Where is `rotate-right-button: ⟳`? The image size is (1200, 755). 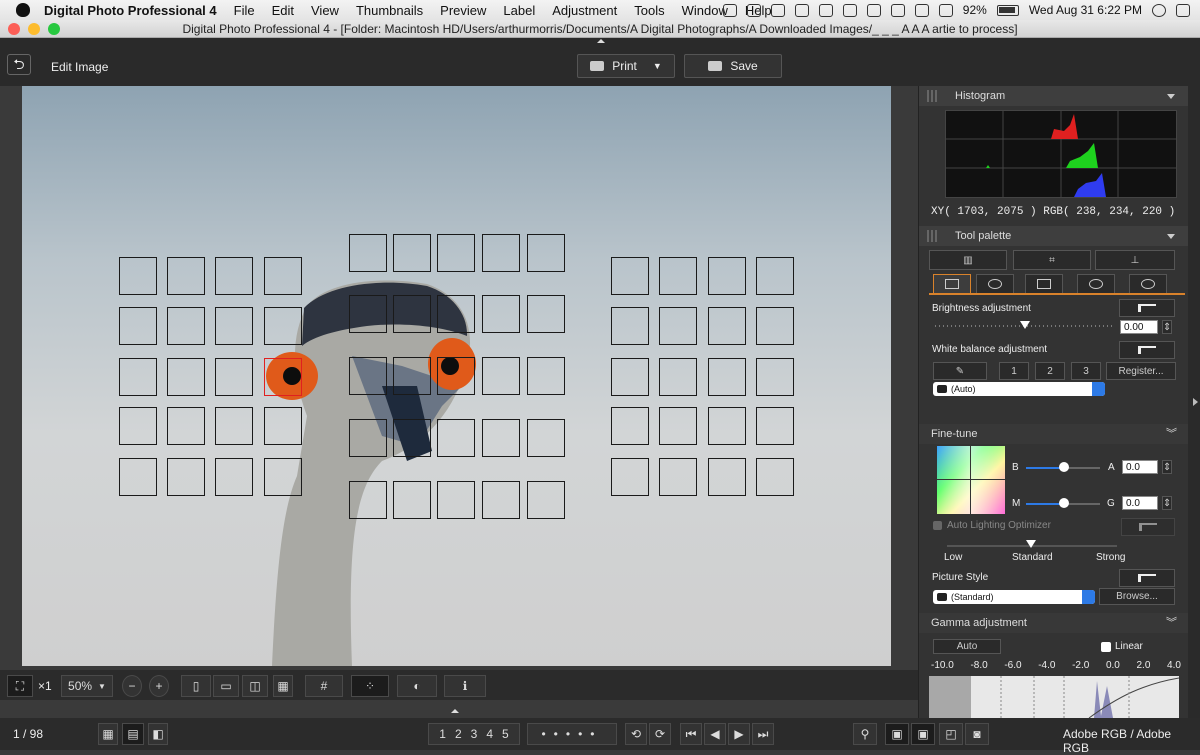 rotate-right-button: ⟳ is located at coordinates (660, 734).